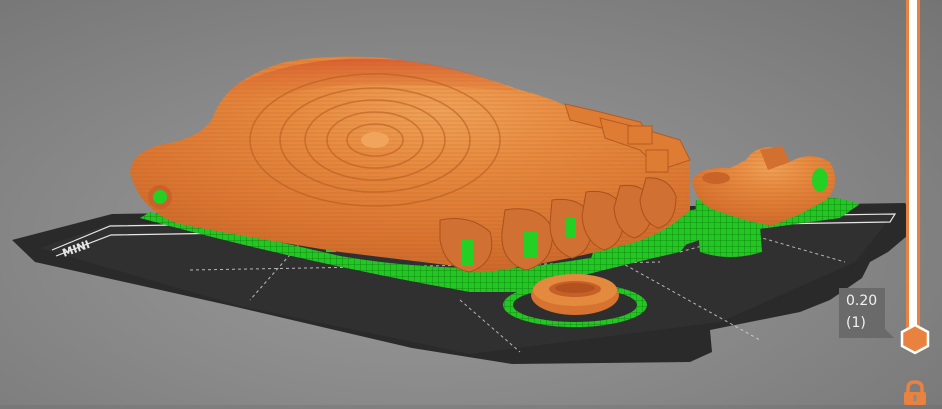 This screenshot has height=409, width=942. I want to click on layer-number: (1), so click(856, 323).